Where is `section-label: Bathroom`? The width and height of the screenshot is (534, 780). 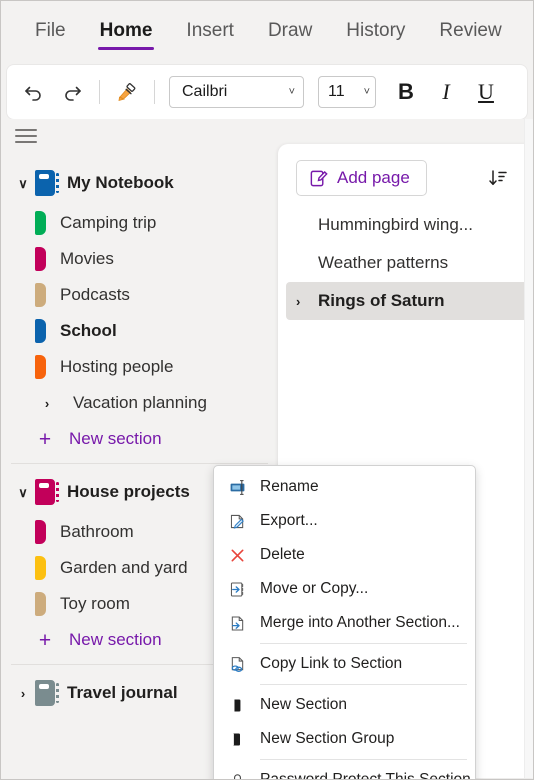
section-label: Bathroom is located at coordinates (97, 531).